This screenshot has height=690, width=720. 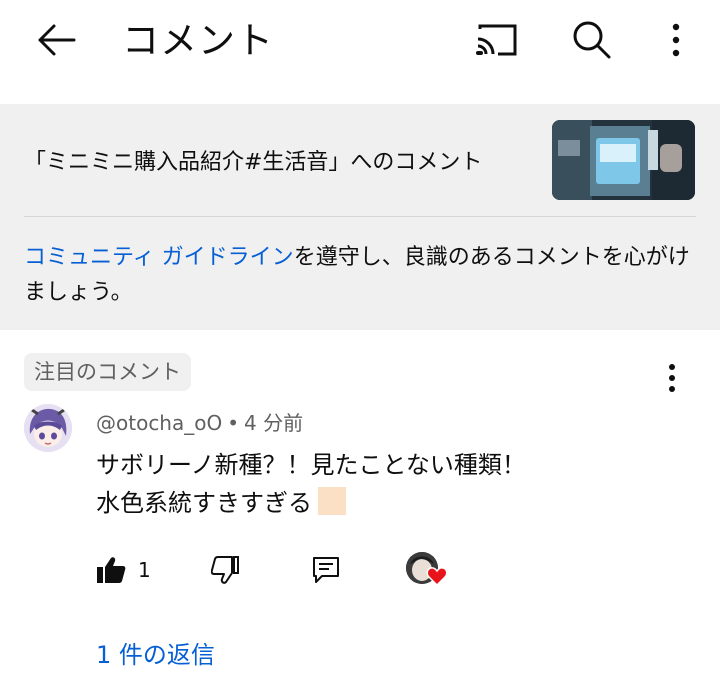 I want to click on search-button, so click(x=592, y=40).